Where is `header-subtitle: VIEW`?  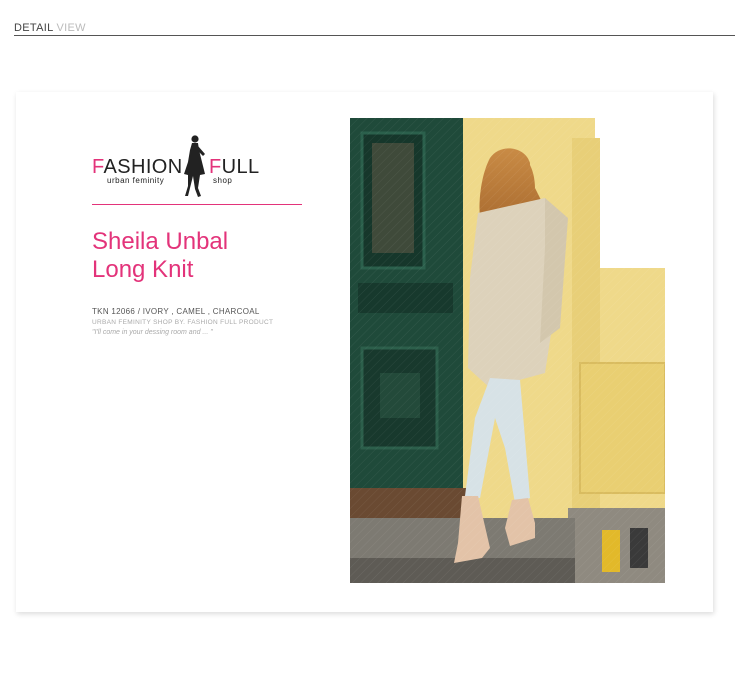 header-subtitle: VIEW is located at coordinates (71, 28).